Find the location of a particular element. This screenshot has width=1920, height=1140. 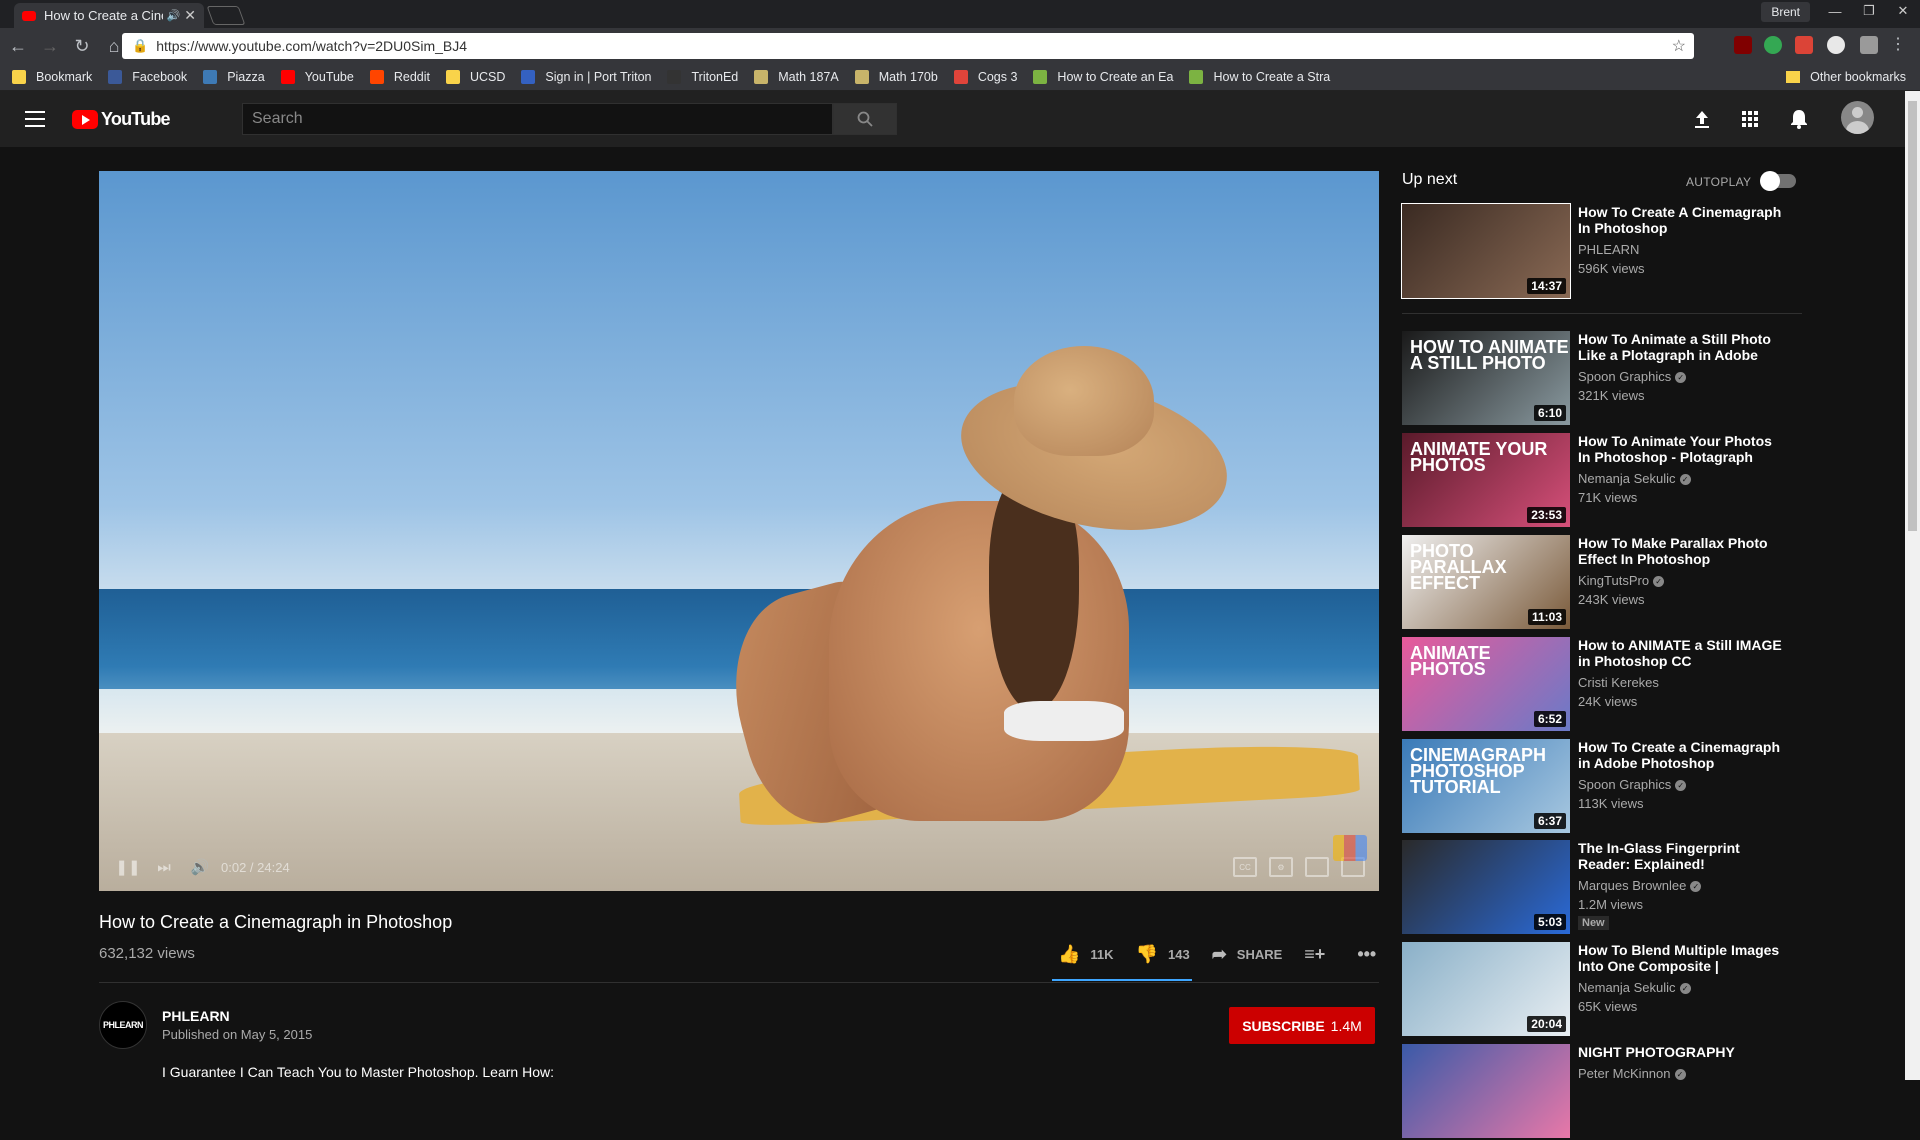

browser-tab: How to Create a Cine 🔊 ✕ is located at coordinates (109, 15).